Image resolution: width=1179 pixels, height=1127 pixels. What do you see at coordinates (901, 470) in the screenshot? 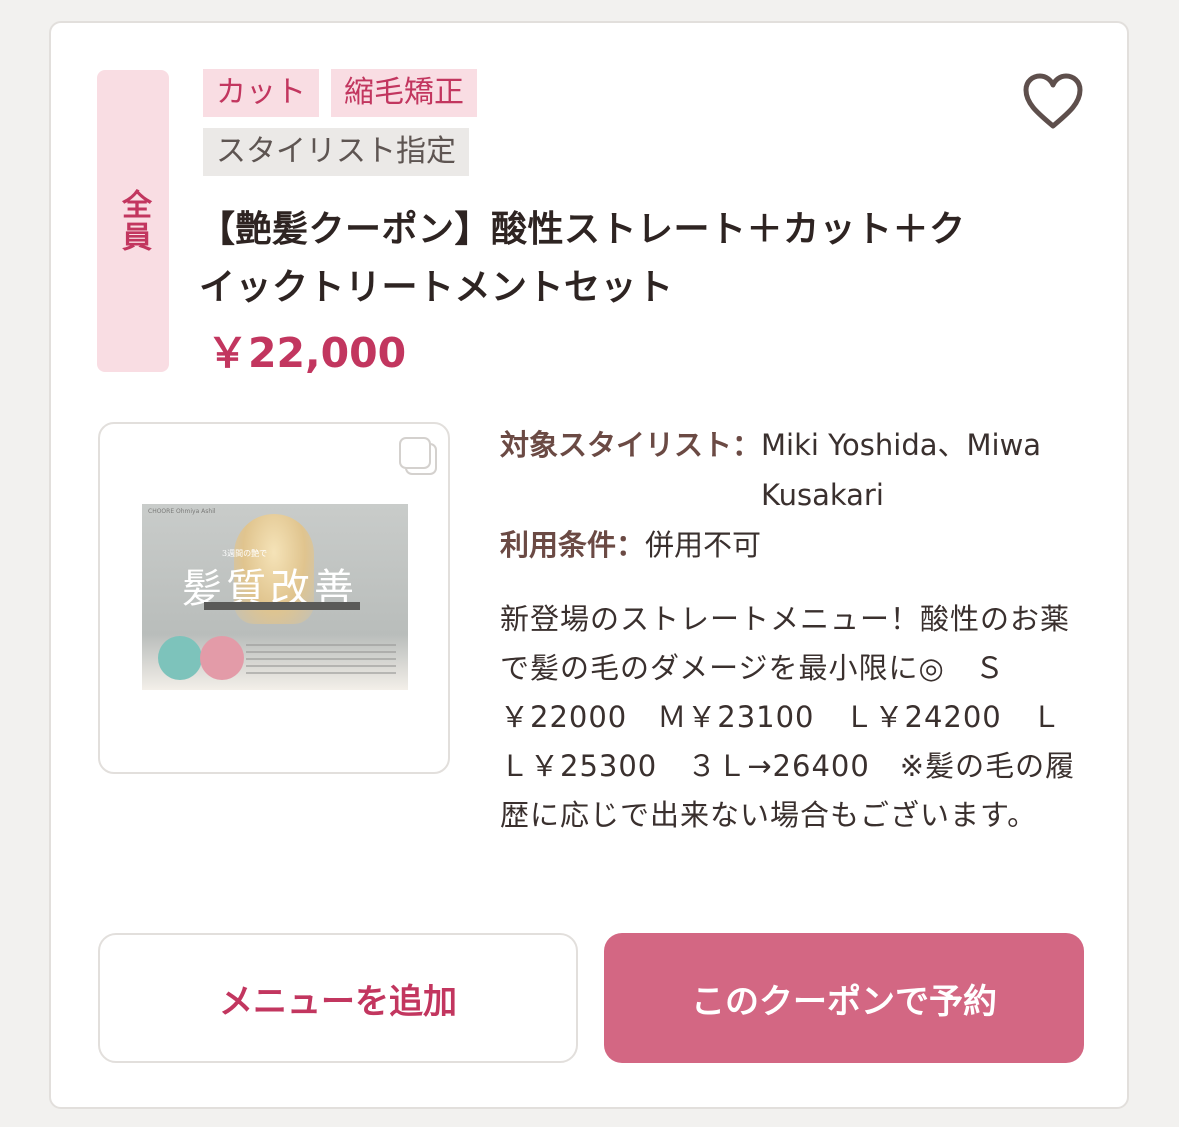
I see `stylists-value: Miki Yoshida、Miwa Kusakari` at bounding box center [901, 470].